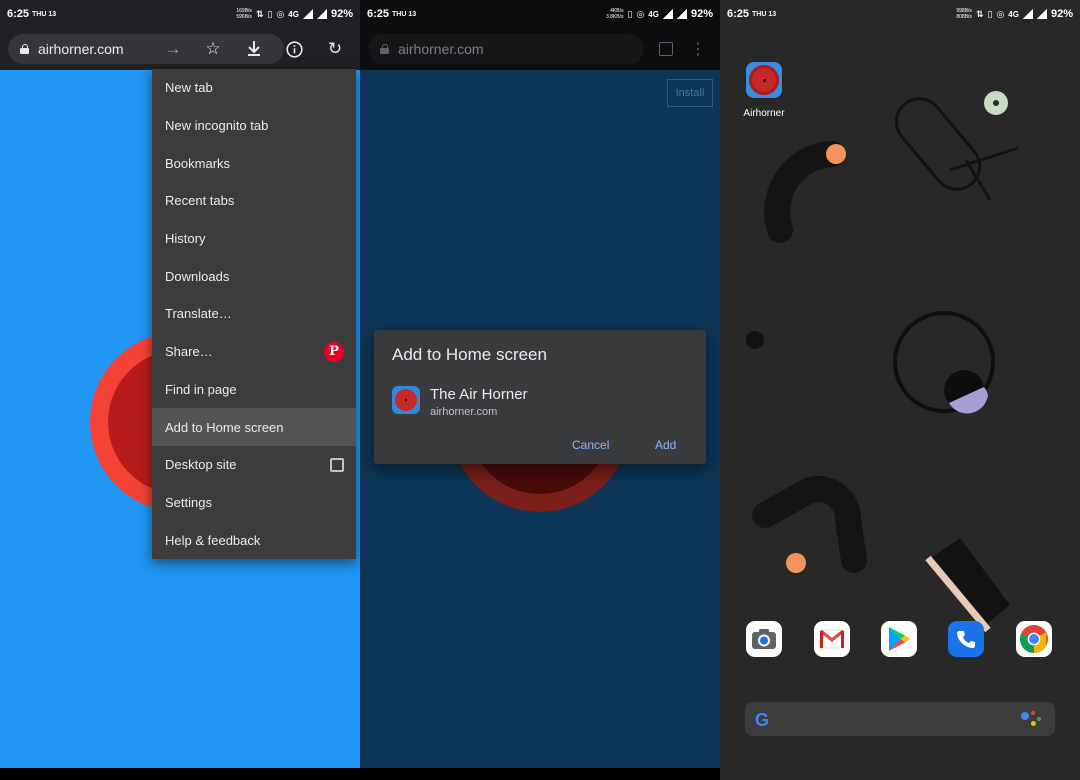 This screenshot has height=780, width=1080. What do you see at coordinates (254, 201) in the screenshot?
I see `menu-item-recent-tabs: Recent tabs` at bounding box center [254, 201].